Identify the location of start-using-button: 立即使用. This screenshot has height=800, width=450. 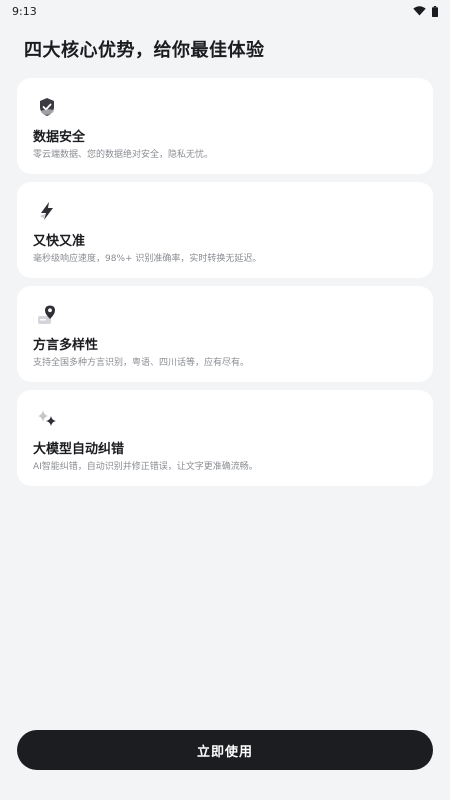
(225, 750).